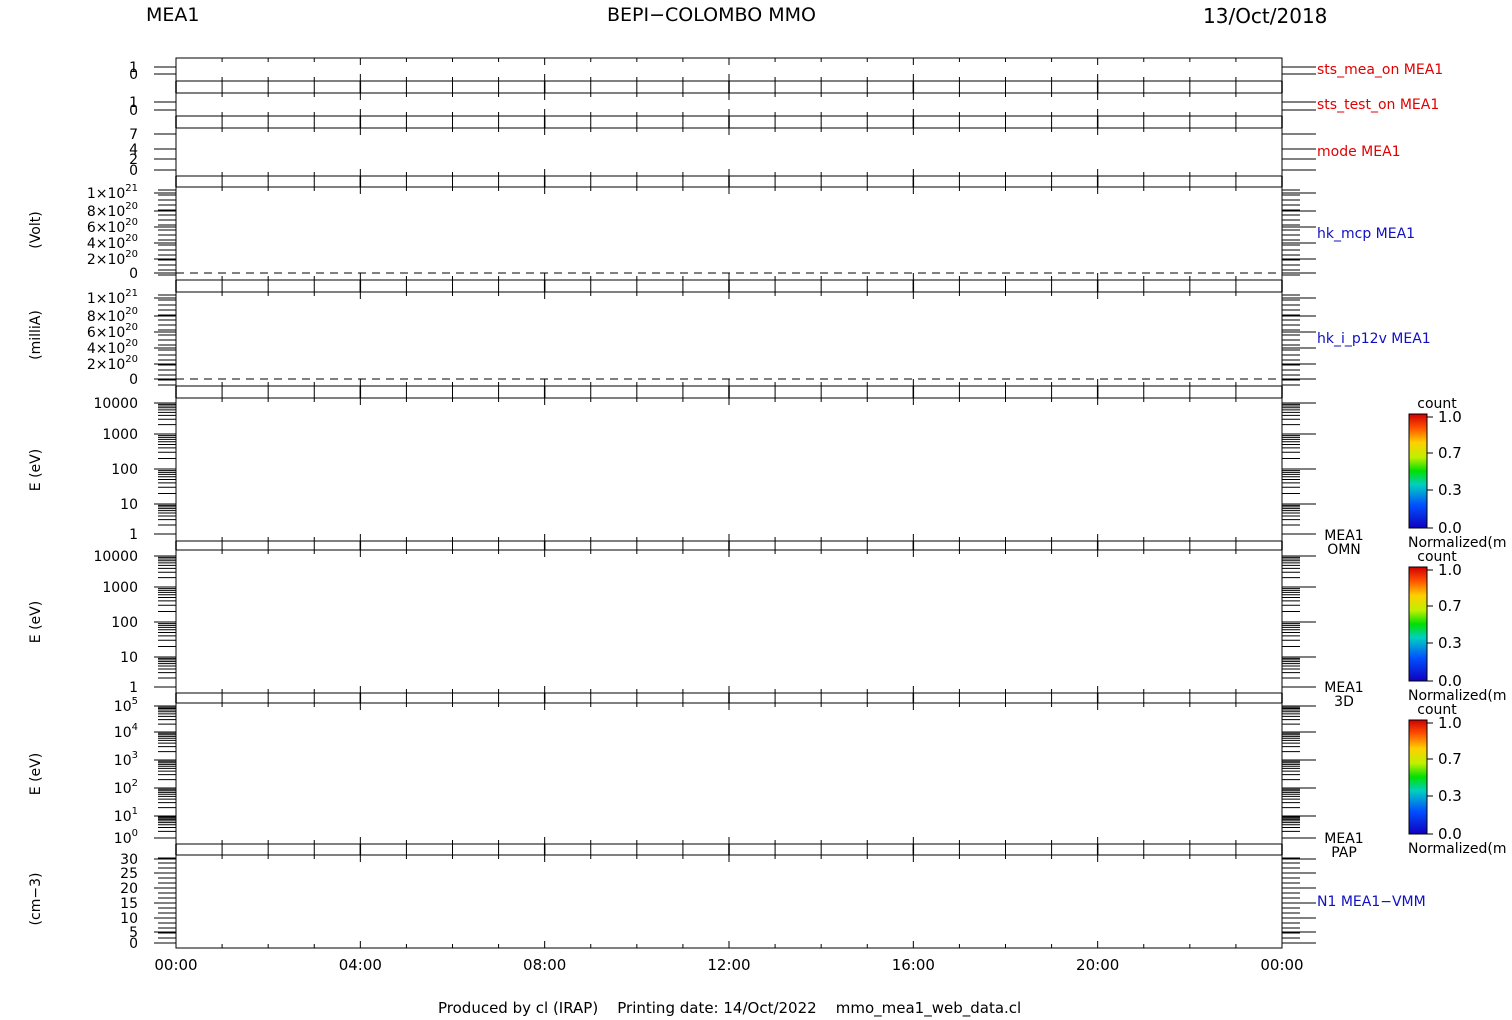 The image size is (1512, 1020). Describe the element at coordinates (913, 965) in the screenshot. I see `x-tick-label: 16:00` at that location.